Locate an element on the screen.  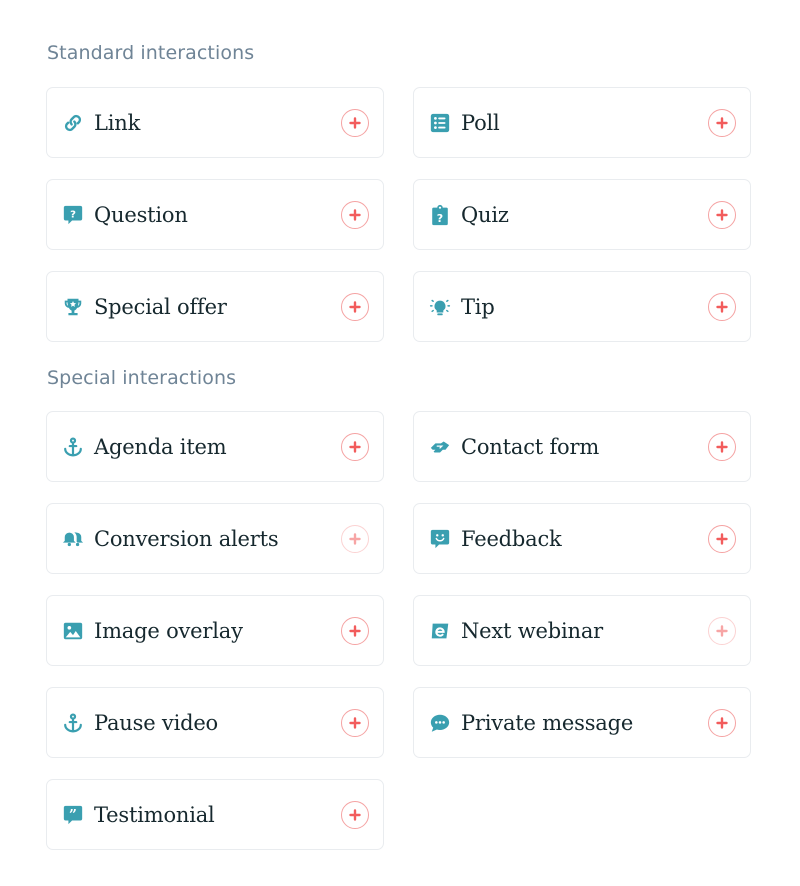
interaction-label: Poll is located at coordinates (480, 122).